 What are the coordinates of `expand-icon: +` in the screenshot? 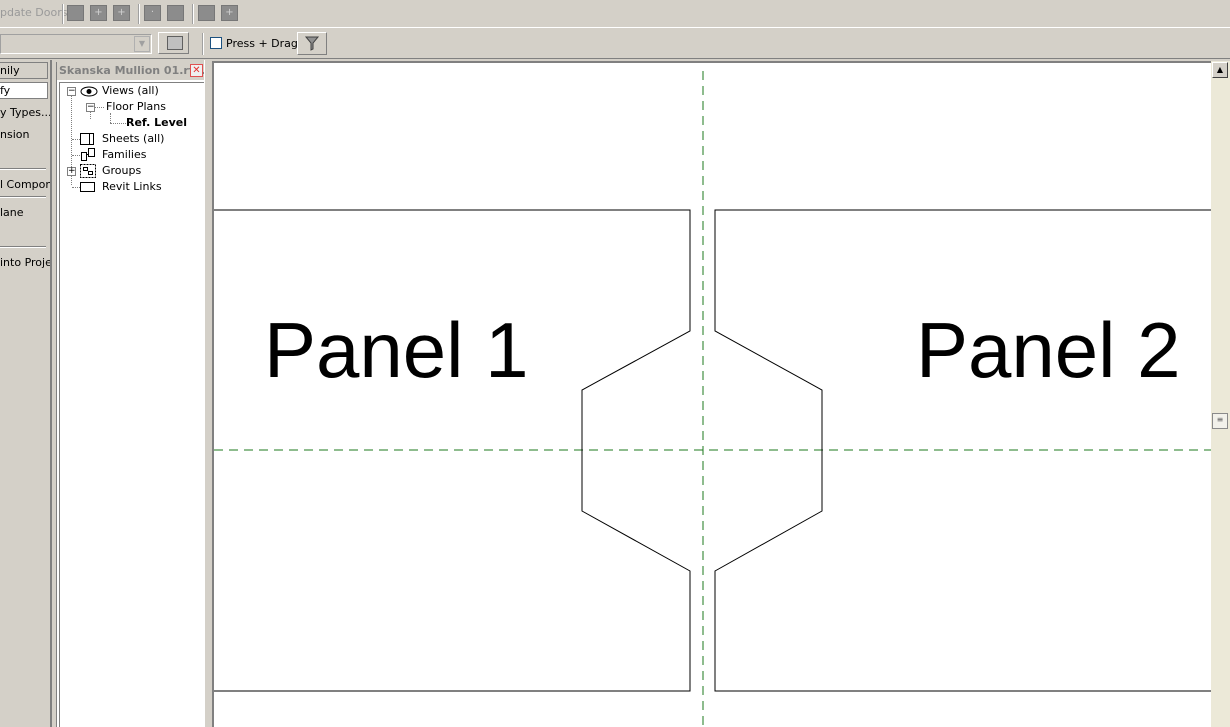 It's located at (71, 171).